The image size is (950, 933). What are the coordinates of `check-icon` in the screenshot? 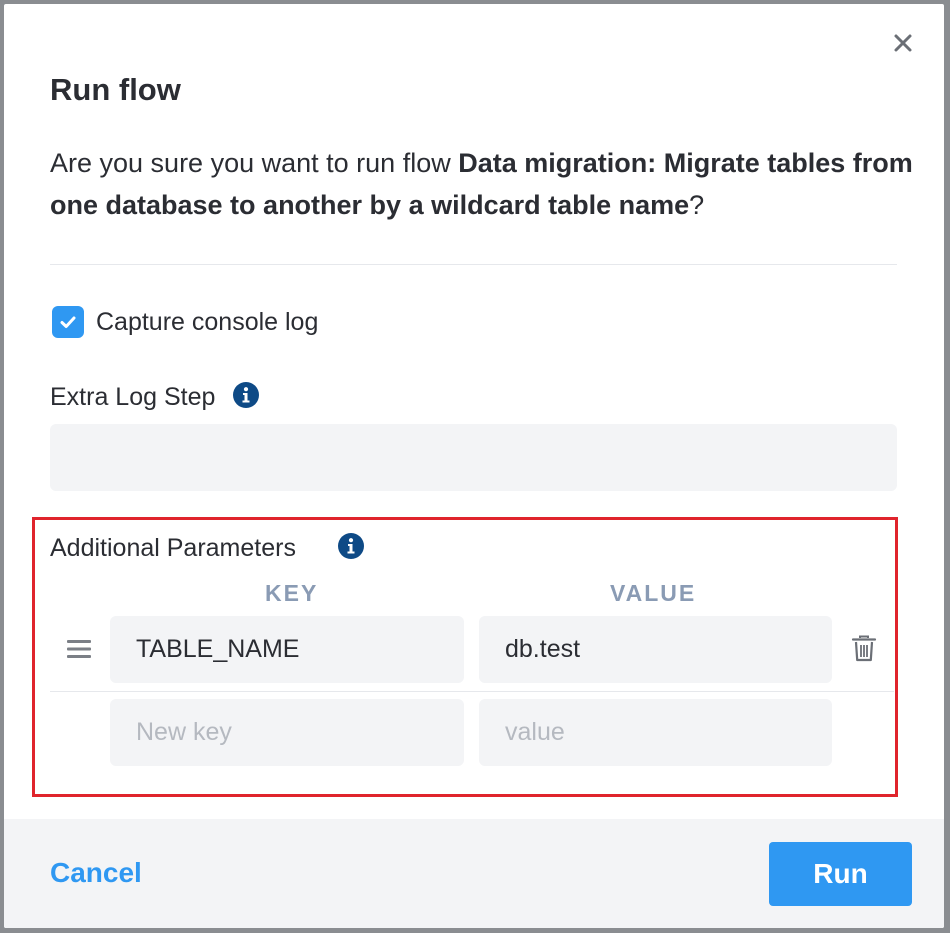 It's located at (68, 322).